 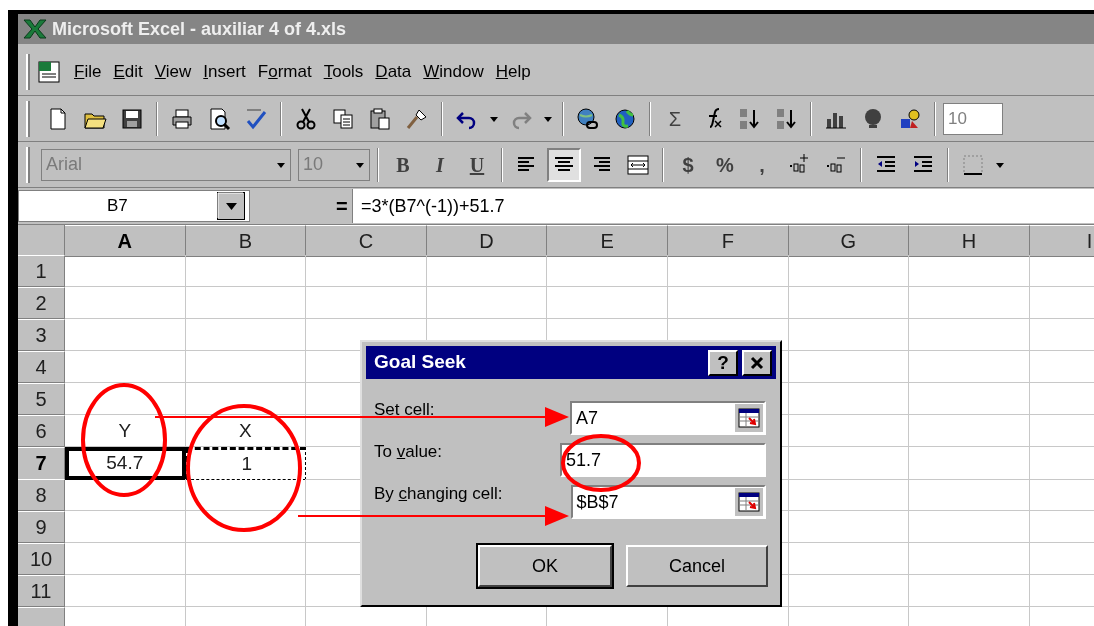 I want to click on menu-item: Edit, so click(x=128, y=71).